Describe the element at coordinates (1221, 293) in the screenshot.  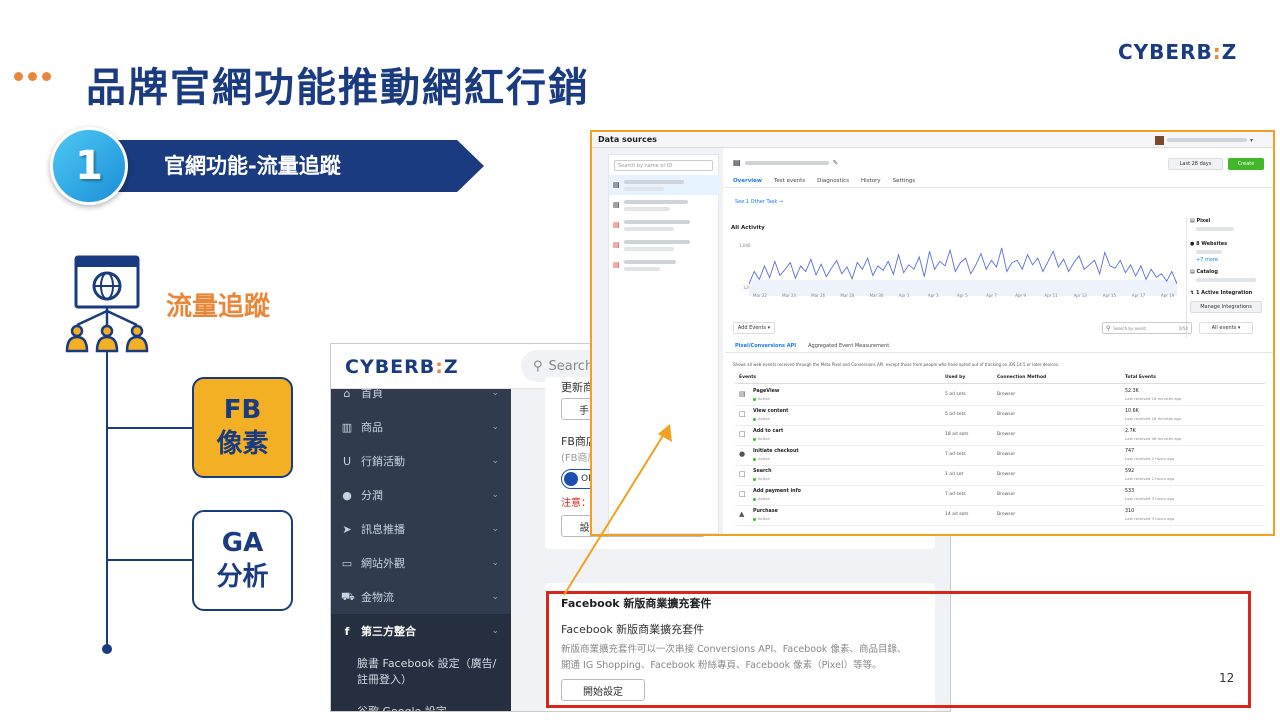
I see `integration-label: ↯ 1 Active Integration` at that location.